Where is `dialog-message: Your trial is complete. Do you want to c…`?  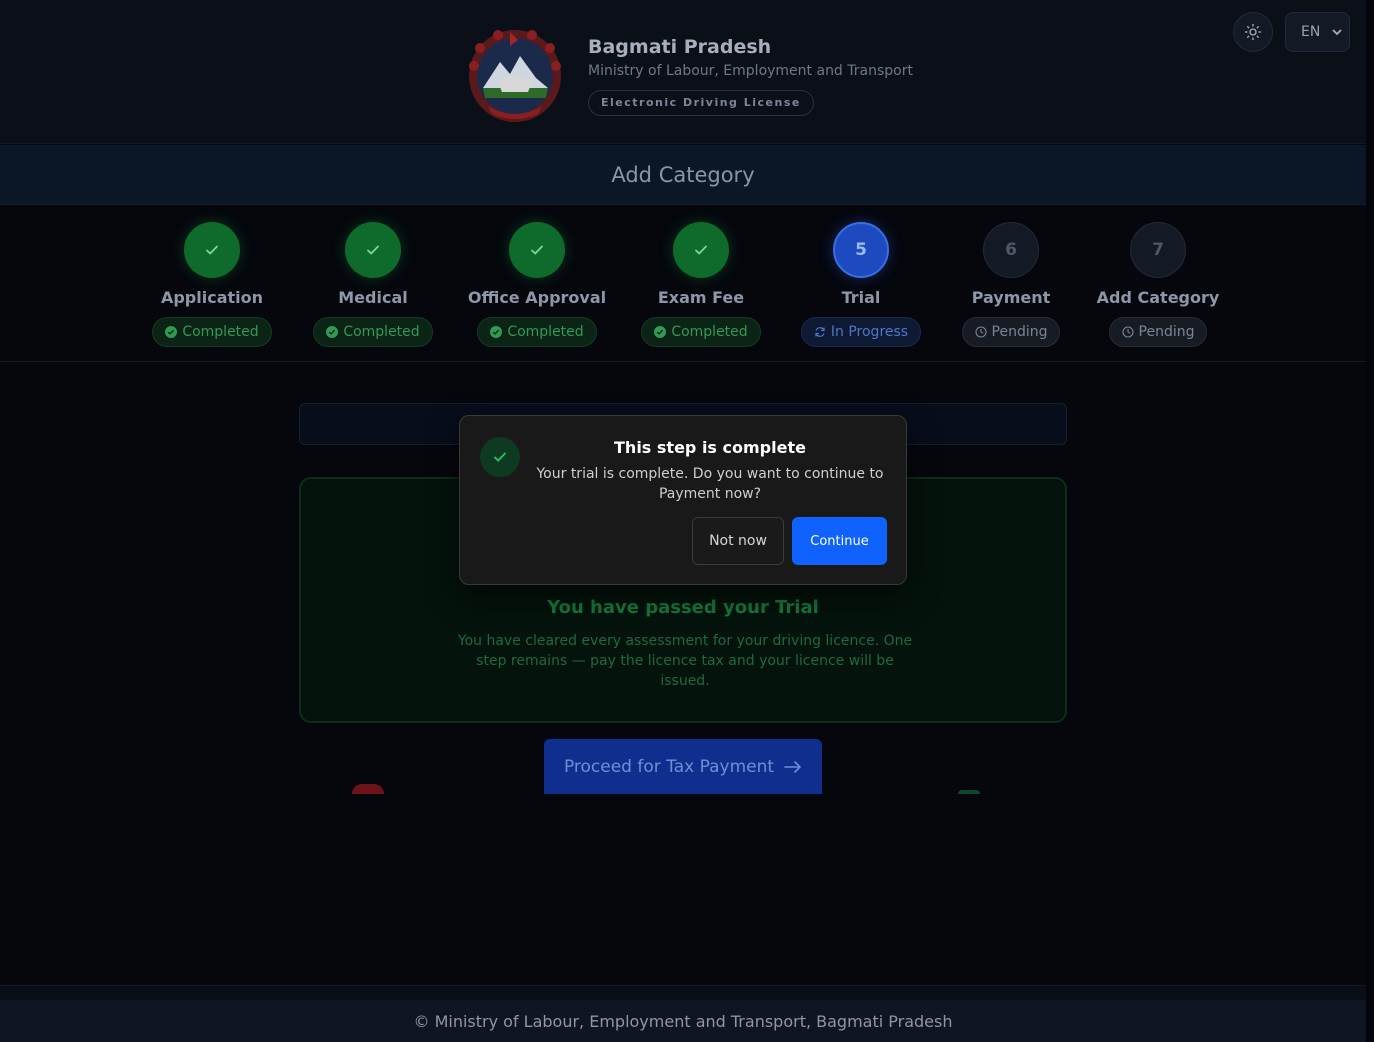
dialog-message: Your trial is complete. Do you want to c… is located at coordinates (710, 484).